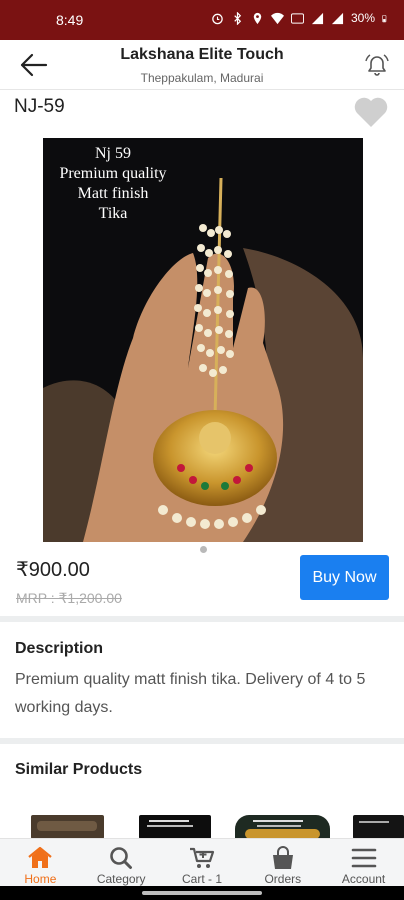 This screenshot has height=900, width=404. What do you see at coordinates (79, 769) in the screenshot?
I see `similar-products-heading: Similar Products` at bounding box center [79, 769].